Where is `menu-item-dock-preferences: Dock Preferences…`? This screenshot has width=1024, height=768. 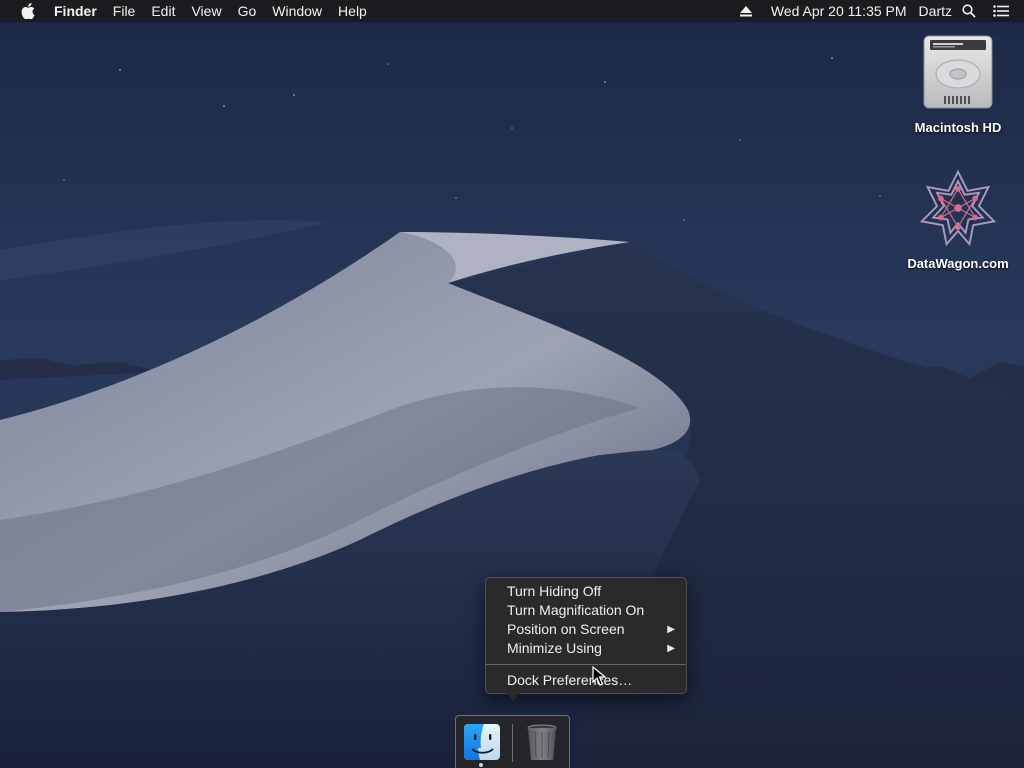
menu-item-dock-preferences: Dock Preferences… is located at coordinates (586, 680).